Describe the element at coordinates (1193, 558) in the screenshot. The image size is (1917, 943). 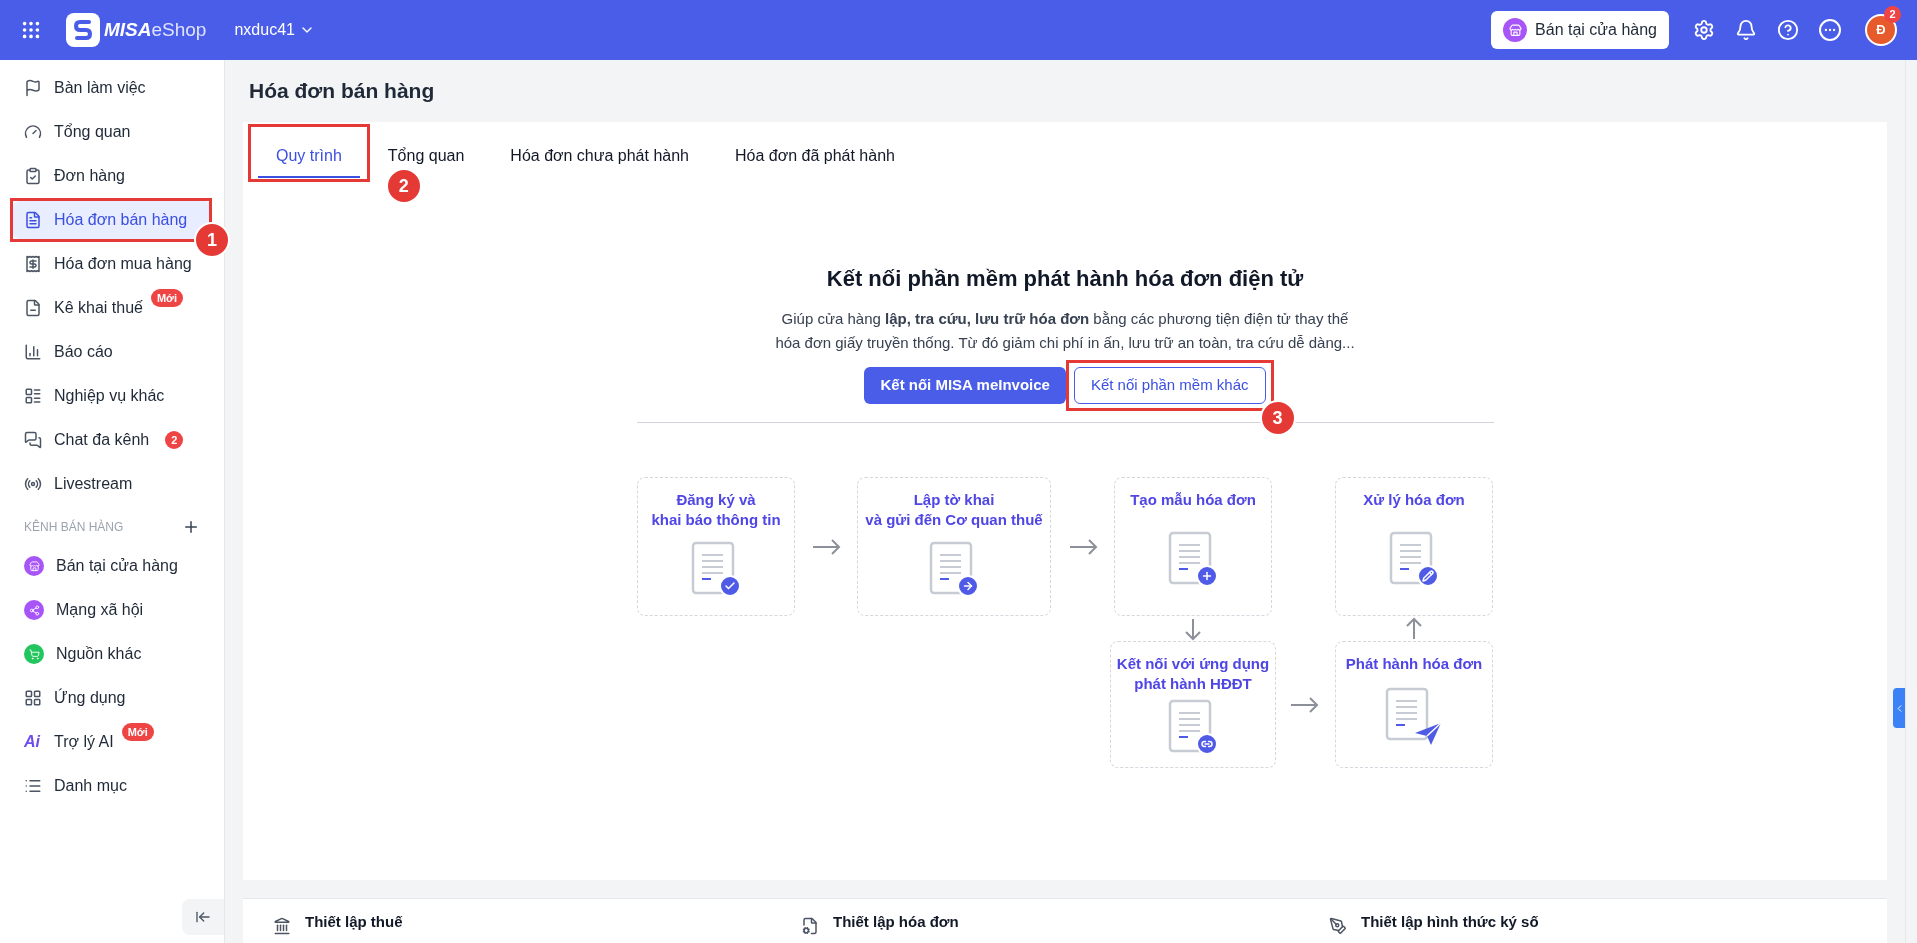
I see `document-plus-icon` at that location.